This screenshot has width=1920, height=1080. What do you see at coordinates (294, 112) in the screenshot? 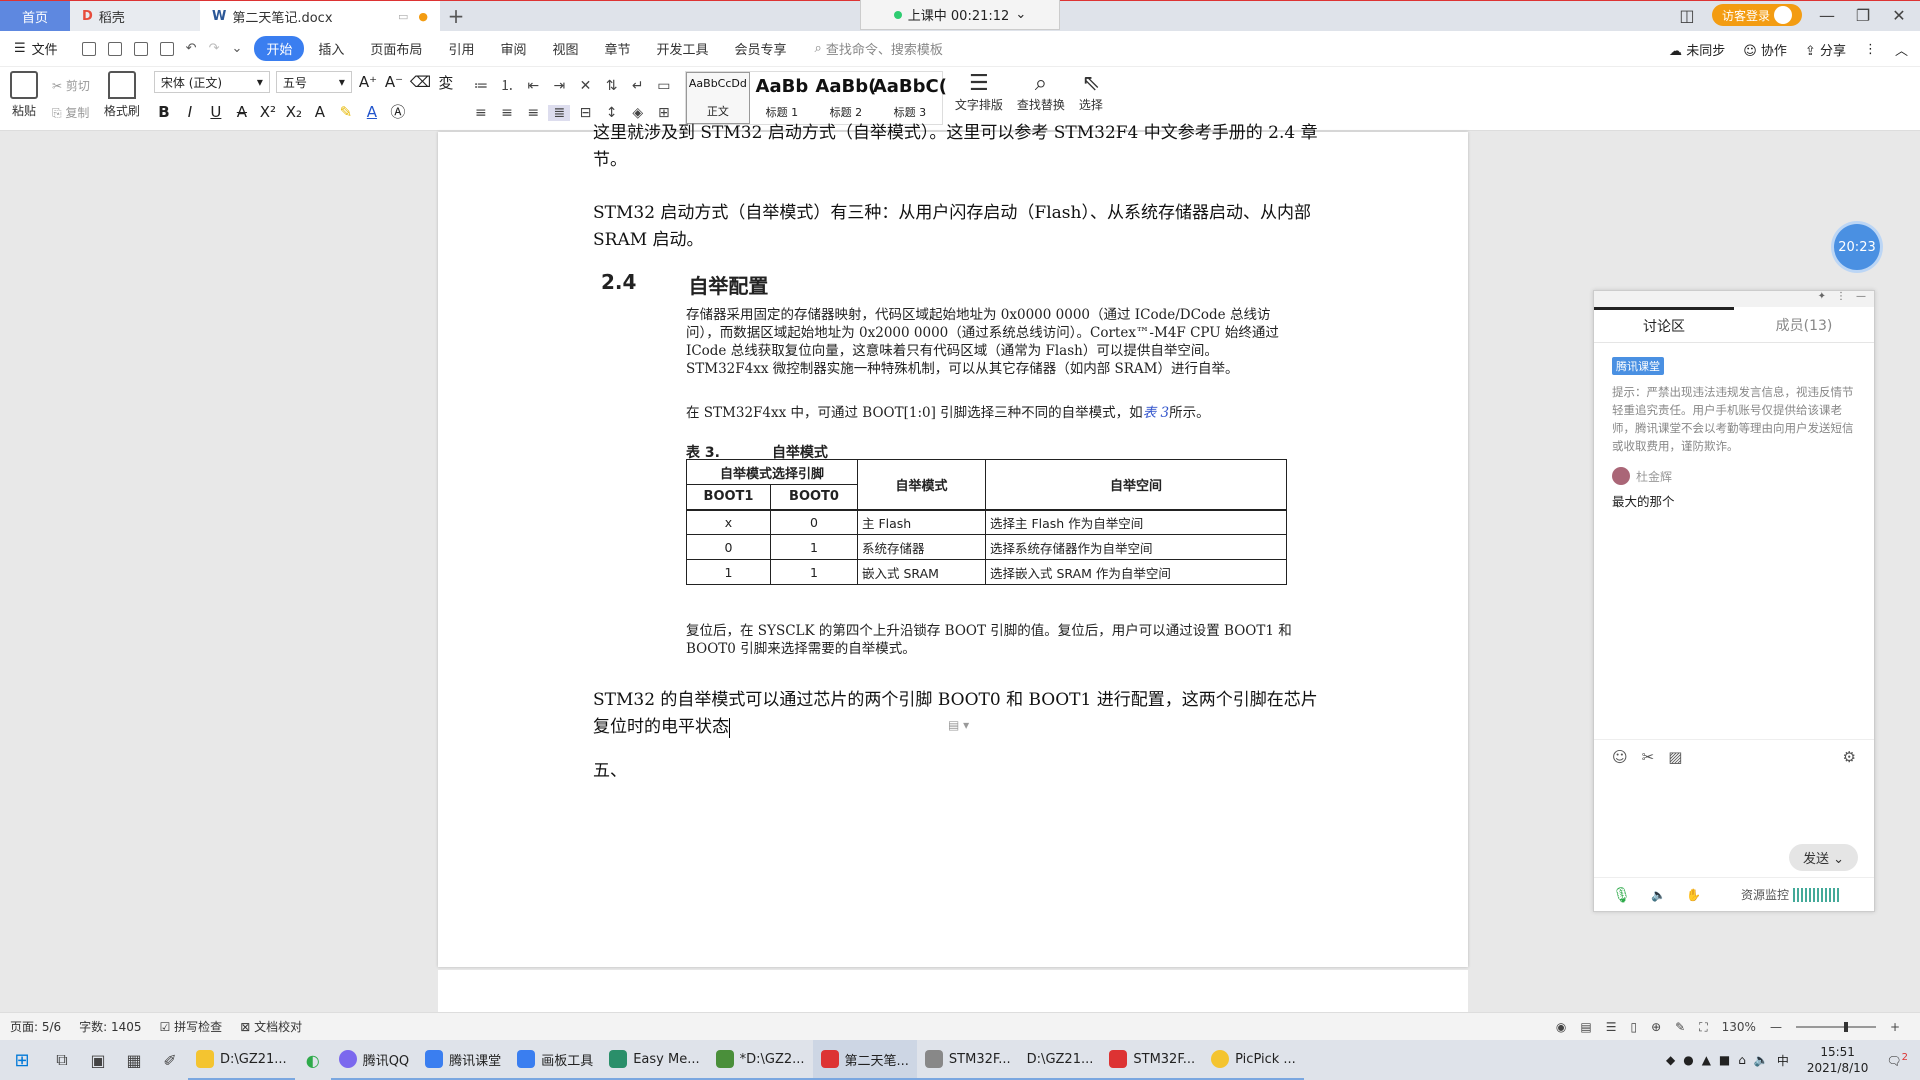
I see `subscript-icon: X₂` at bounding box center [294, 112].